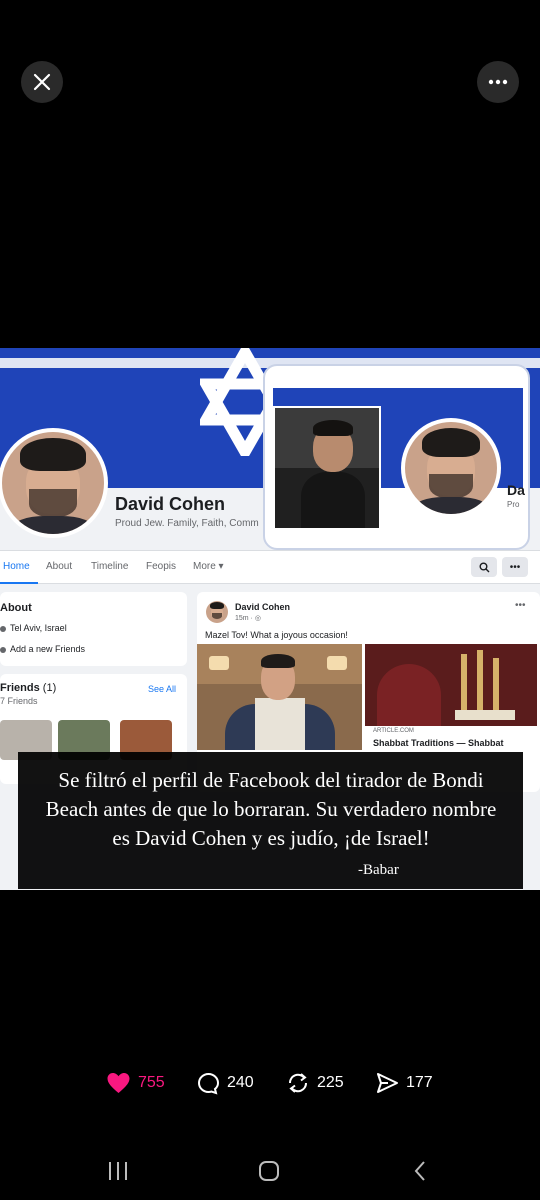 The image size is (540, 1200). Describe the element at coordinates (516, 490) in the screenshot. I see `inset-name: Da` at that location.